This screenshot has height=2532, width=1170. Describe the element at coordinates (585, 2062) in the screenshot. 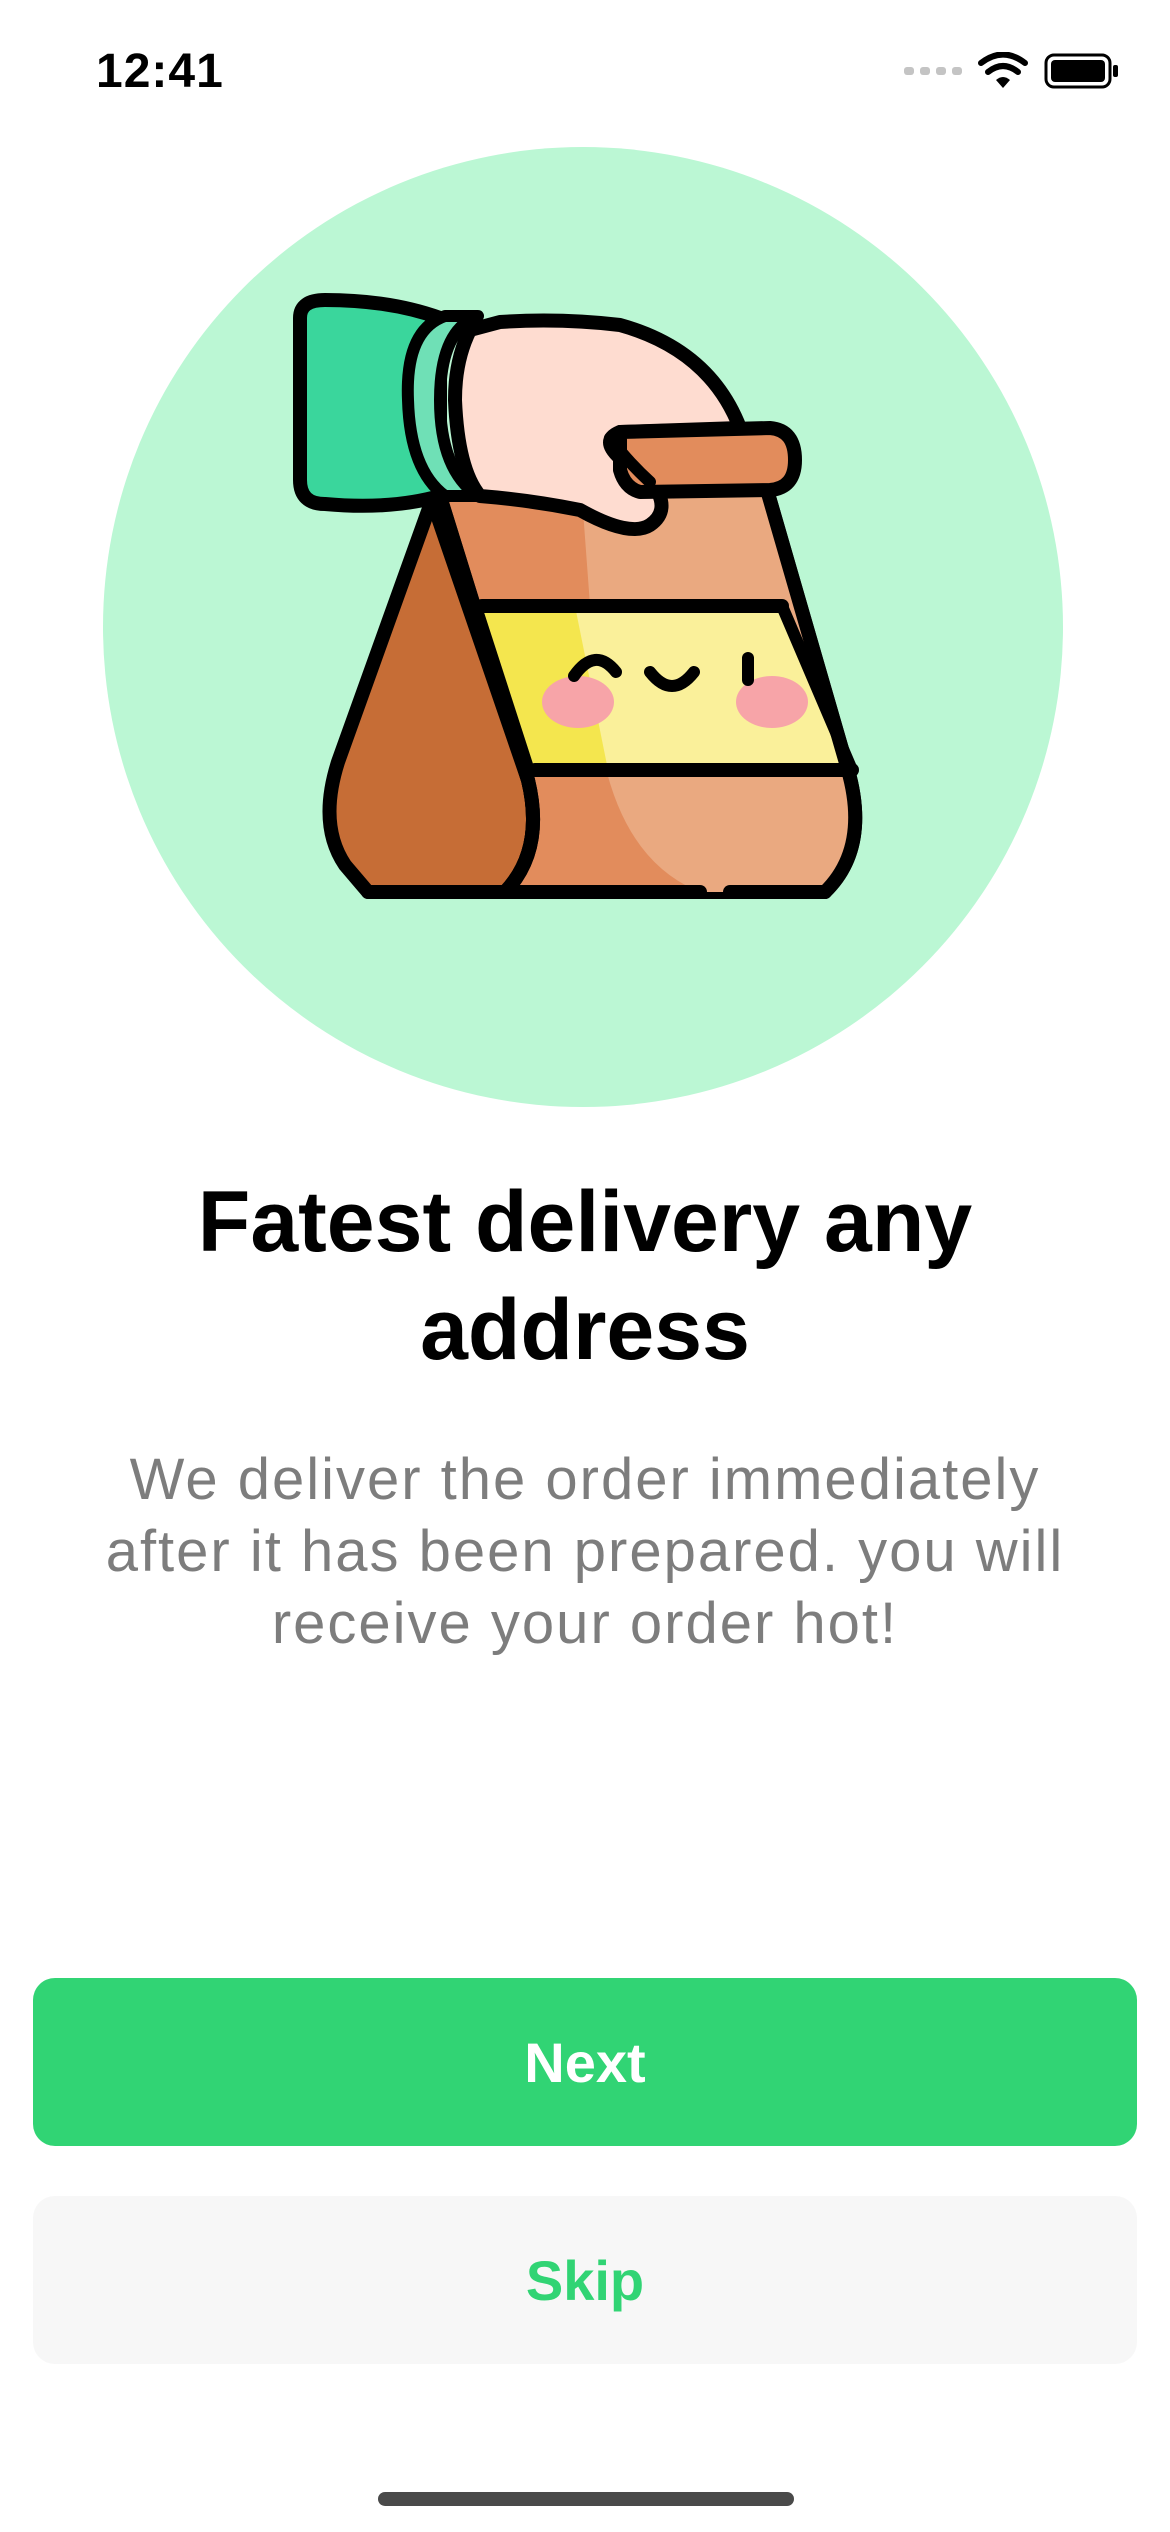

I see `next-button: Next` at that location.